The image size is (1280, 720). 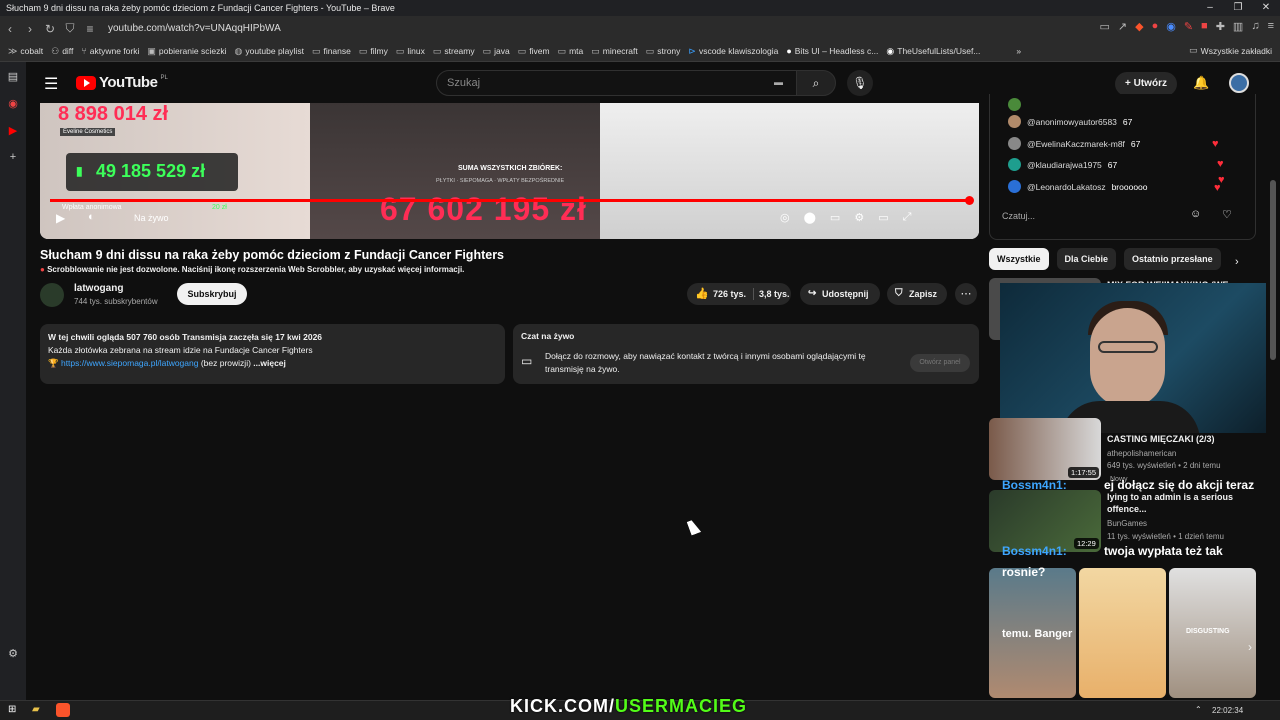 I want to click on back-icon: ‹, so click(x=10, y=29).